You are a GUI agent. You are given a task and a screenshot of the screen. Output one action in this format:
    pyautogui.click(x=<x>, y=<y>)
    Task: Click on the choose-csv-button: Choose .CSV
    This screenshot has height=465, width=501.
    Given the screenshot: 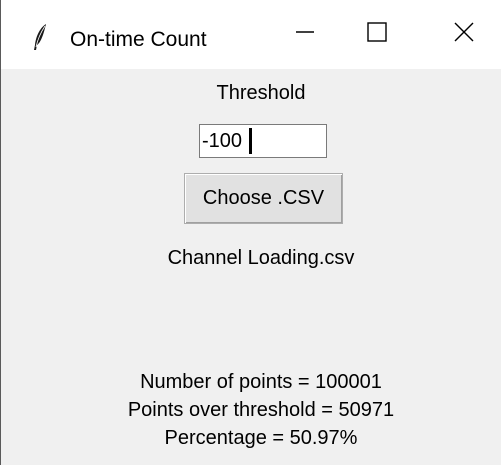 What is the action you would take?
    pyautogui.click(x=263, y=198)
    